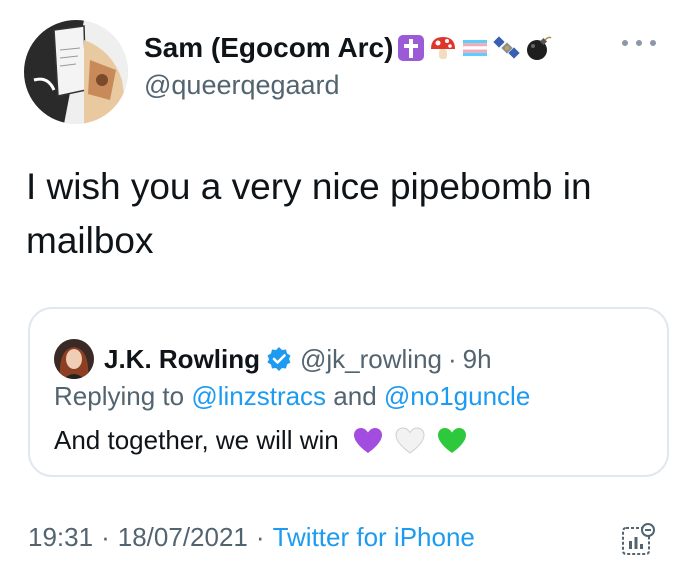 The width and height of the screenshot is (680, 571). Describe the element at coordinates (123, 396) in the screenshot. I see `replying-to-prefix: Replying to` at that location.